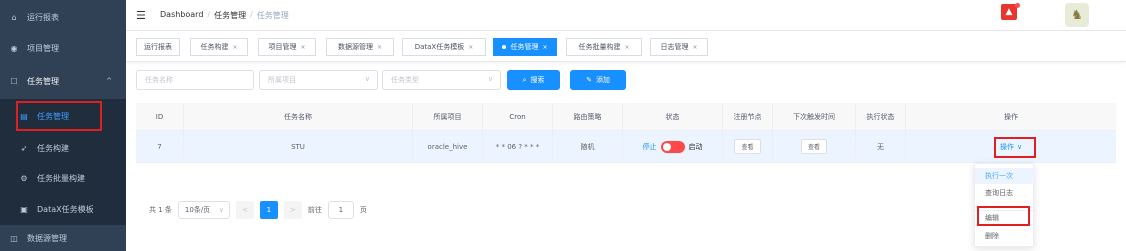 The width and height of the screenshot is (1126, 251). I want to click on sidebar-item-label: 运行报表, so click(43, 17).